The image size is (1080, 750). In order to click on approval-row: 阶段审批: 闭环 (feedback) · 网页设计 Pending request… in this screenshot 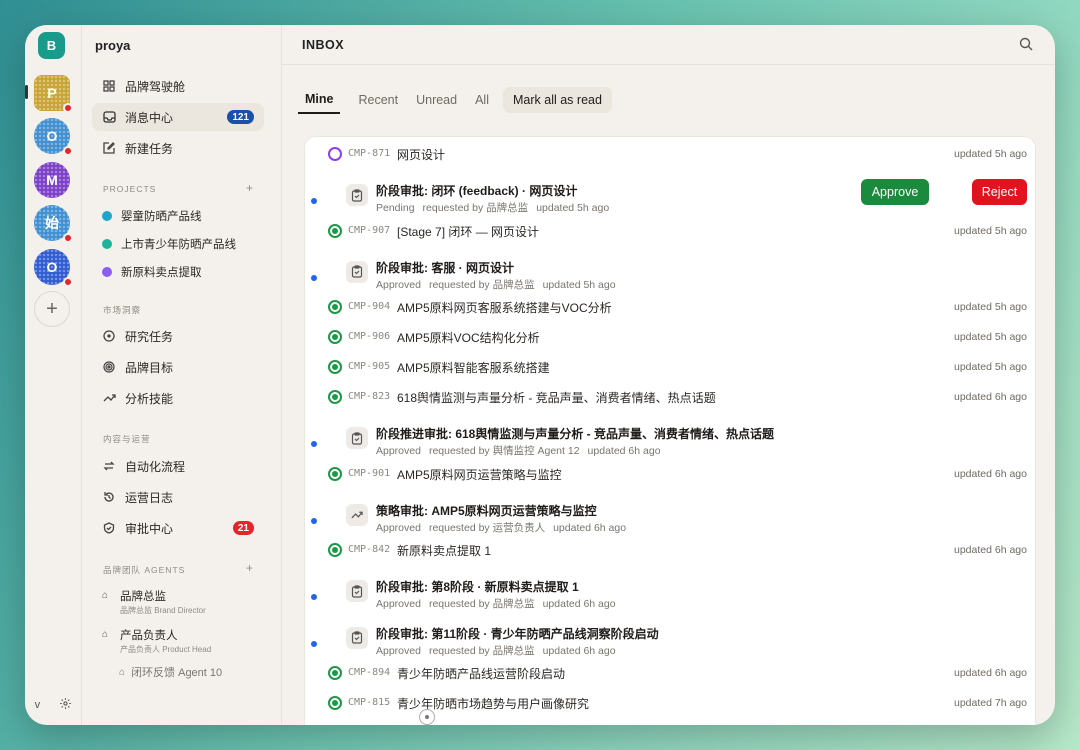, I will do `click(670, 198)`.